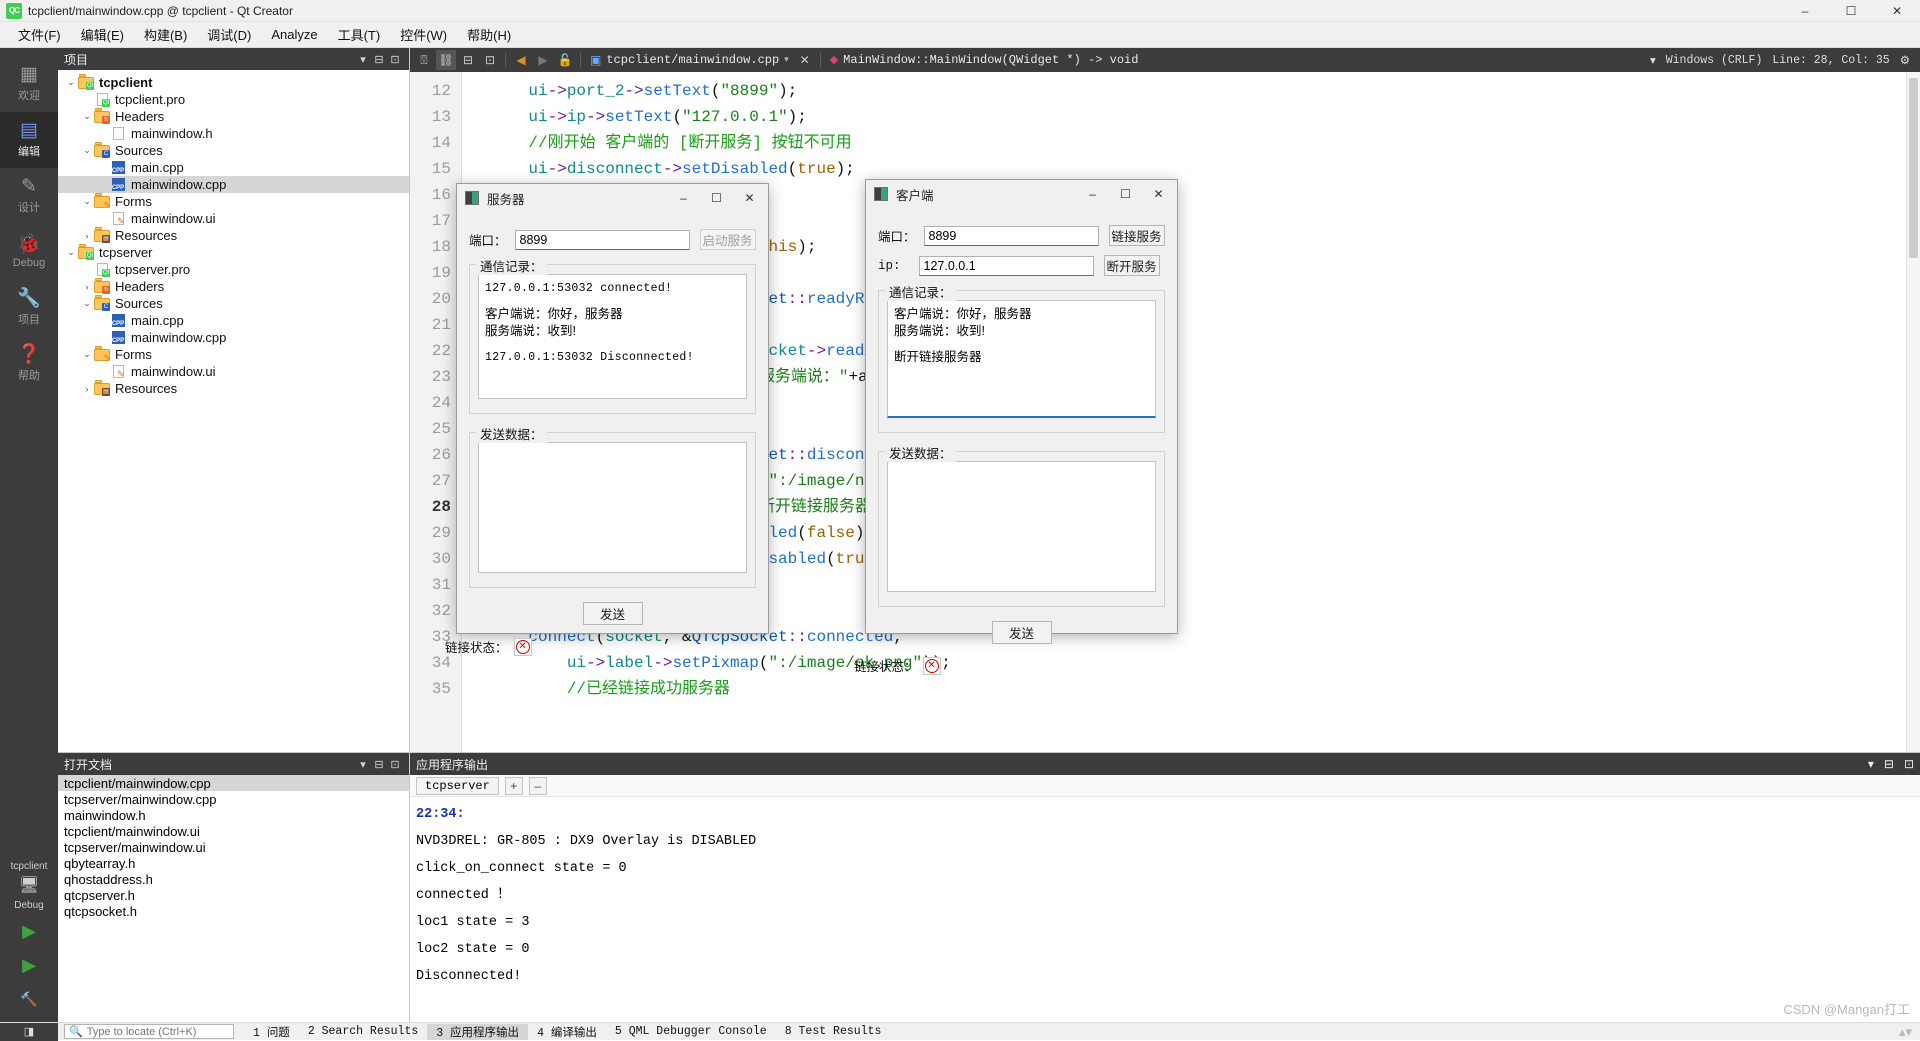 The image size is (1920, 1041). What do you see at coordinates (716, 198) in the screenshot?
I see `server-maximize-button: ☐` at bounding box center [716, 198].